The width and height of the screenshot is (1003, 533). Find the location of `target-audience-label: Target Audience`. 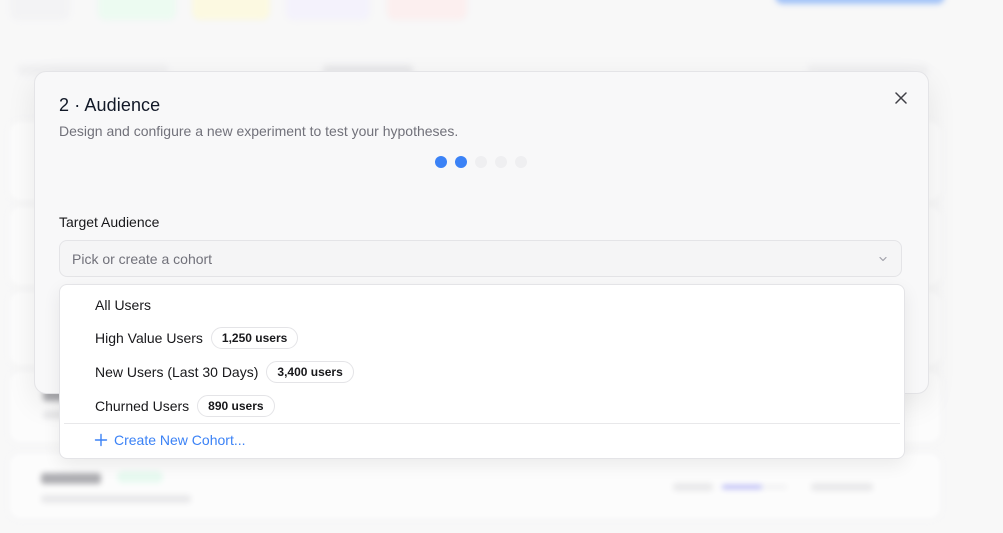

target-audience-label: Target Audience is located at coordinates (109, 222).